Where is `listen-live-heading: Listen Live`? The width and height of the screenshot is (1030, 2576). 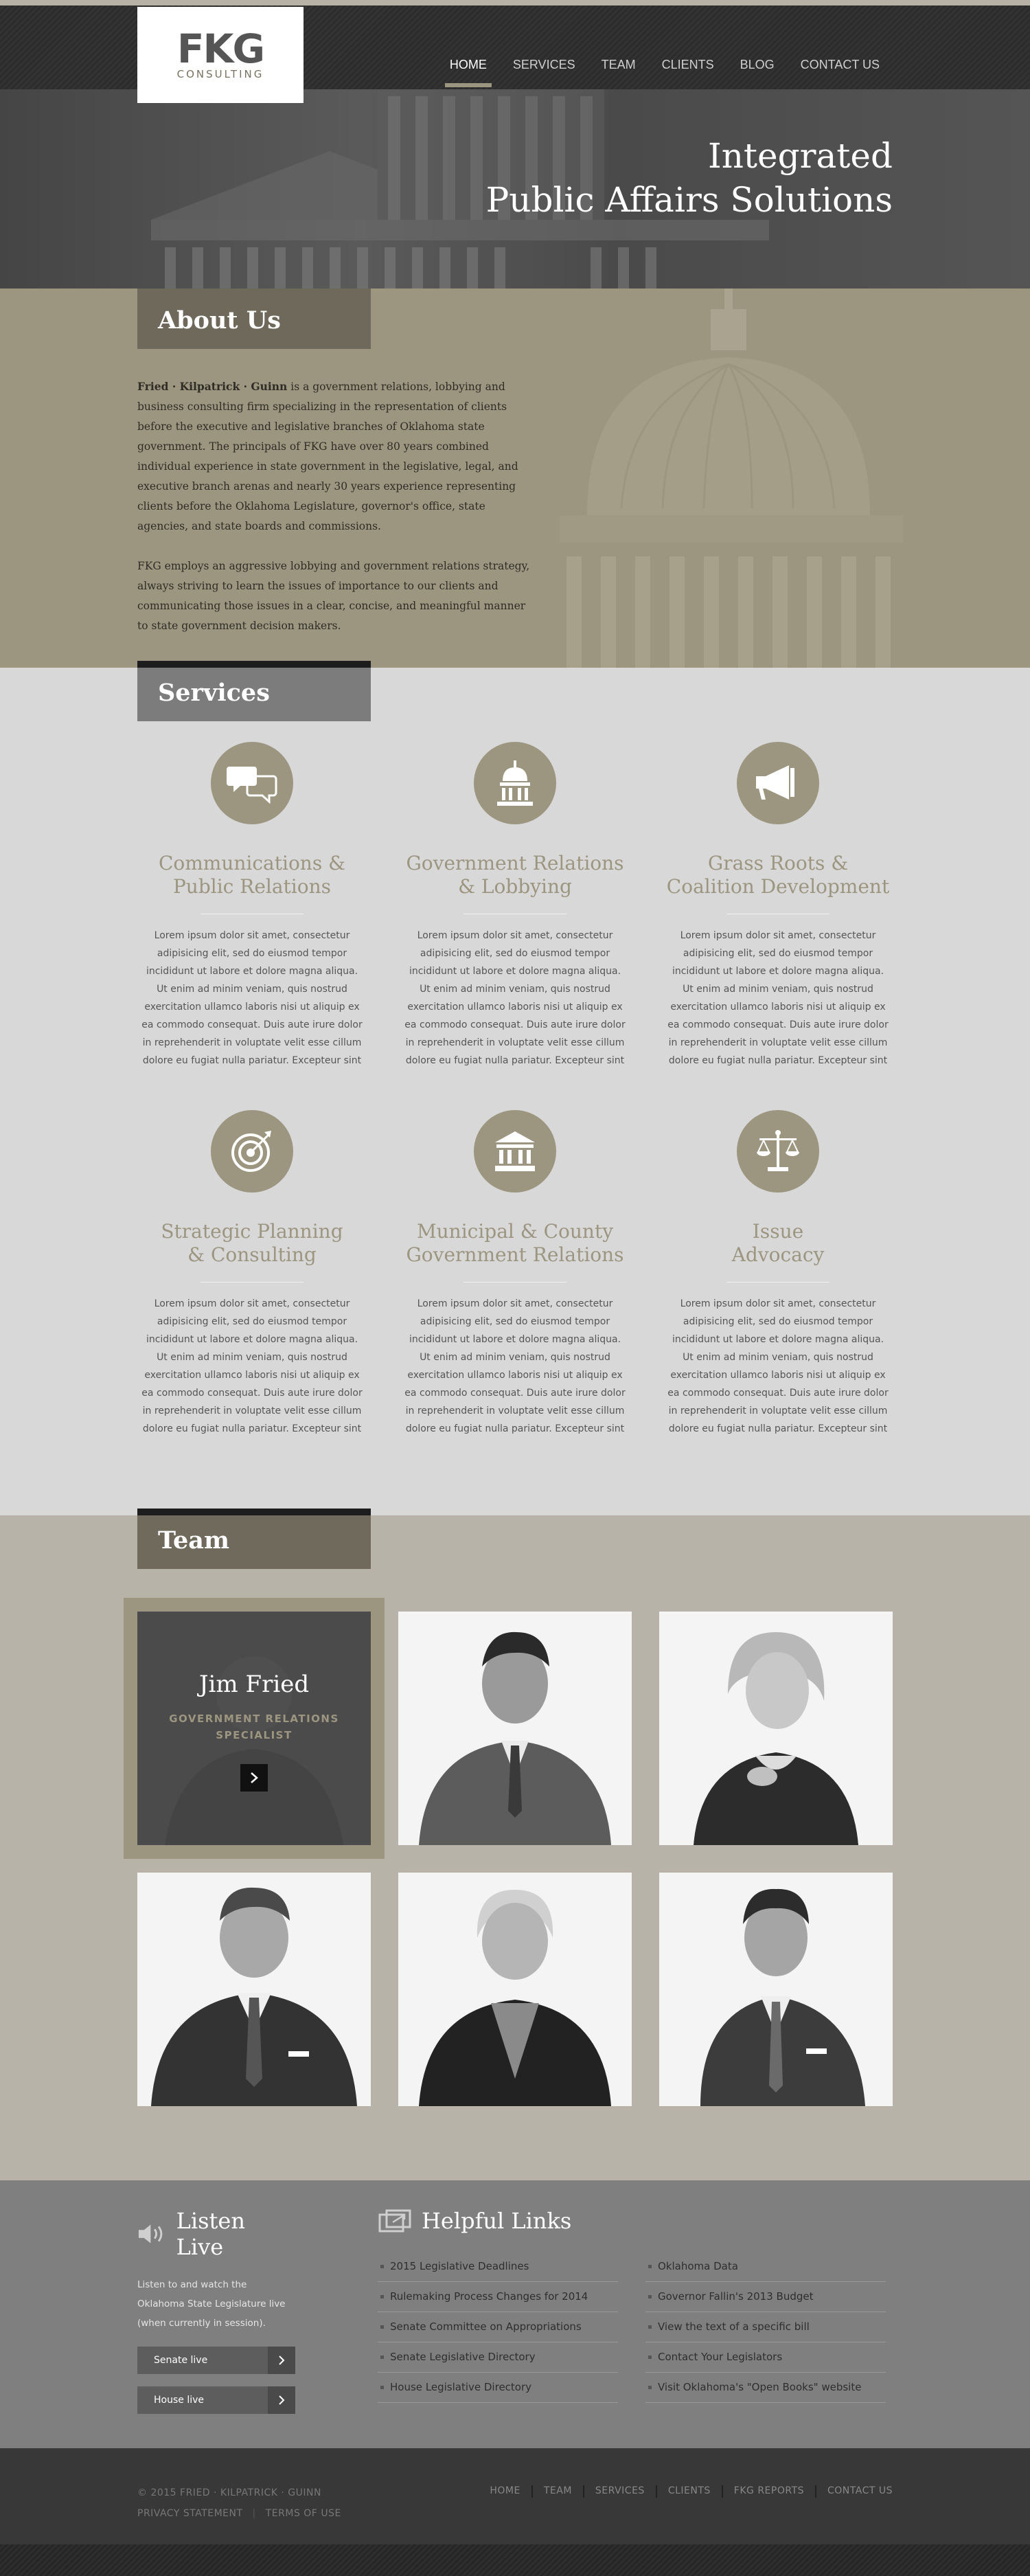
listen-live-heading: Listen Live is located at coordinates (216, 2234).